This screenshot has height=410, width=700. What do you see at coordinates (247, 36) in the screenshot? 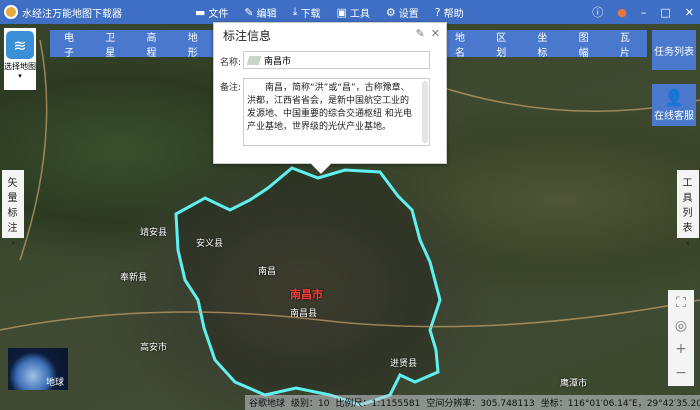
I see `popup-title: 标注信息` at bounding box center [247, 36].